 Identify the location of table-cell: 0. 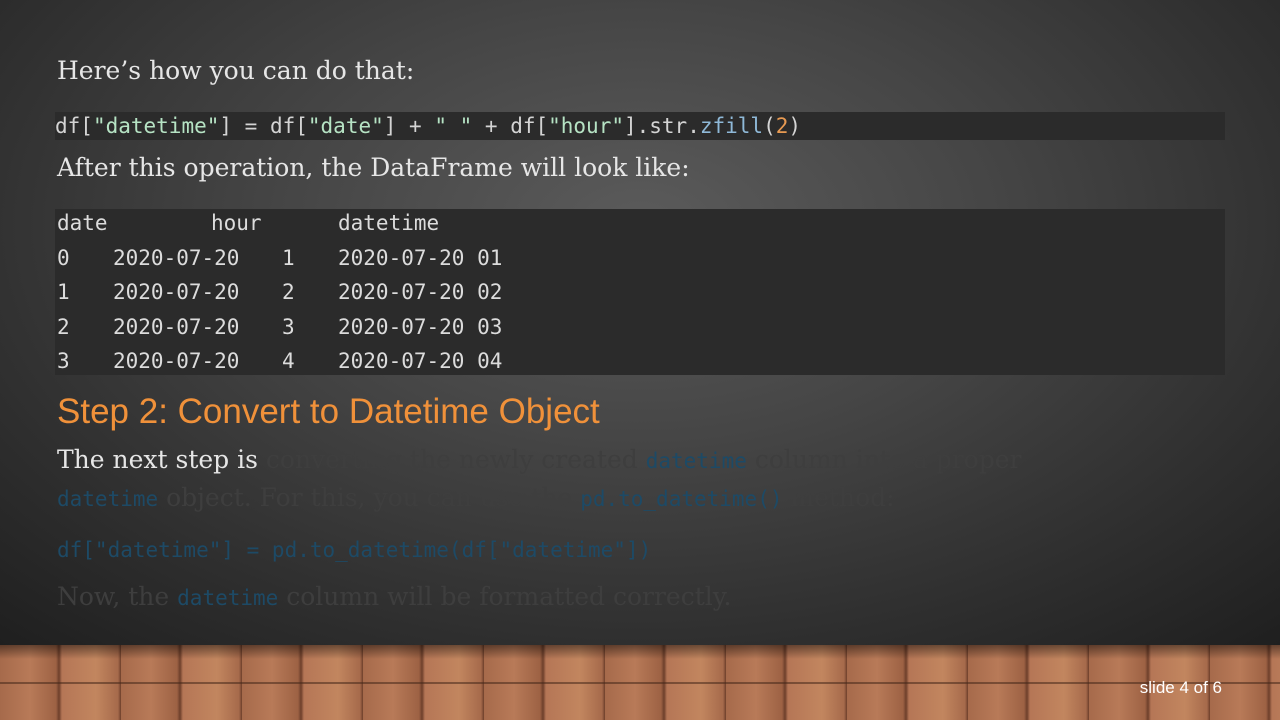
(63, 258).